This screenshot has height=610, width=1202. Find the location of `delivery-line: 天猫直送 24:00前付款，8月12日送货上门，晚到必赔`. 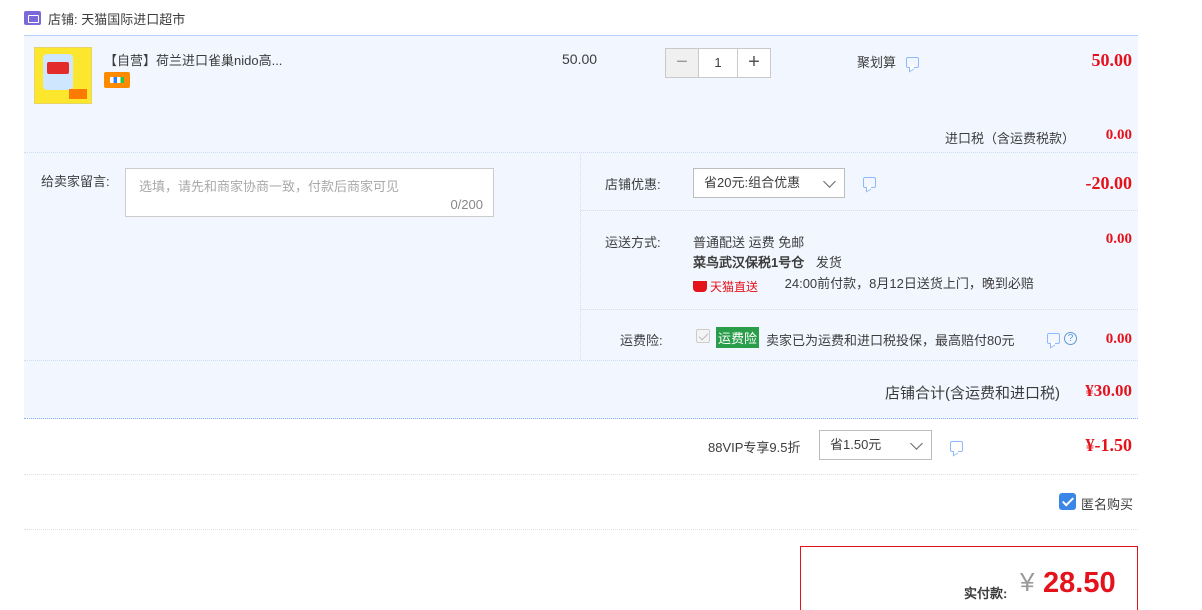

delivery-line: 天猫直送 24:00前付款，8月12日送货上门，晚到必赔 is located at coordinates (863, 283).